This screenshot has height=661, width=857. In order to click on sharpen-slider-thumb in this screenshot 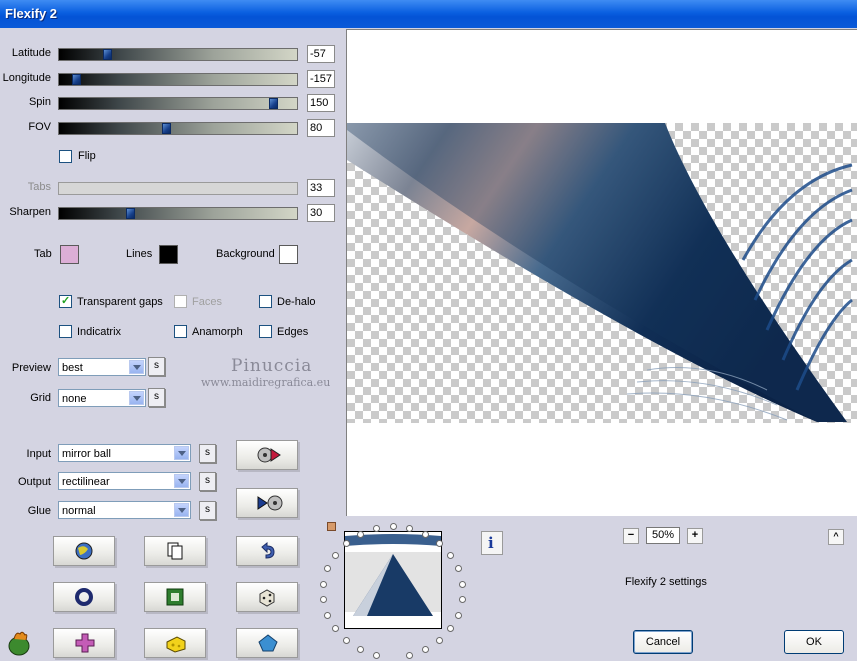, I will do `click(131, 213)`.